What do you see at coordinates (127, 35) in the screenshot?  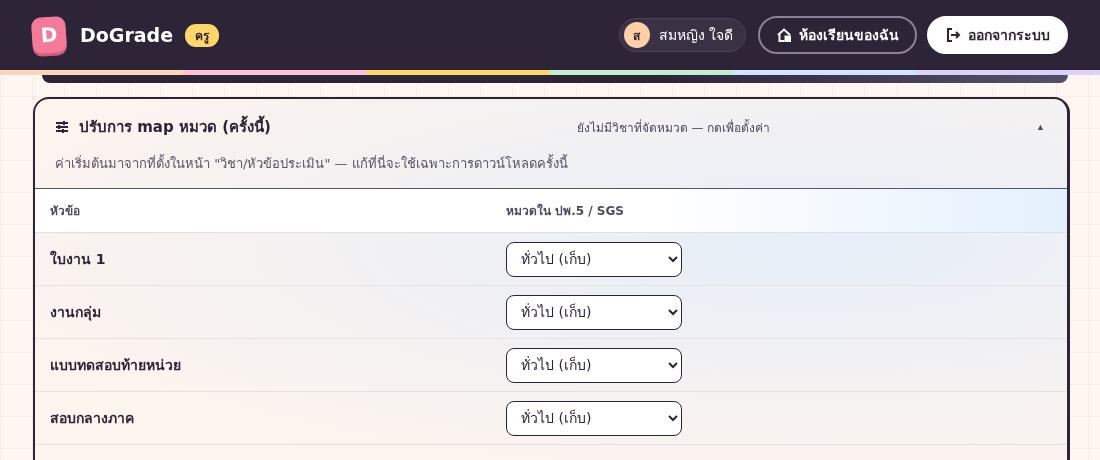 I see `app-name: DoGrade` at bounding box center [127, 35].